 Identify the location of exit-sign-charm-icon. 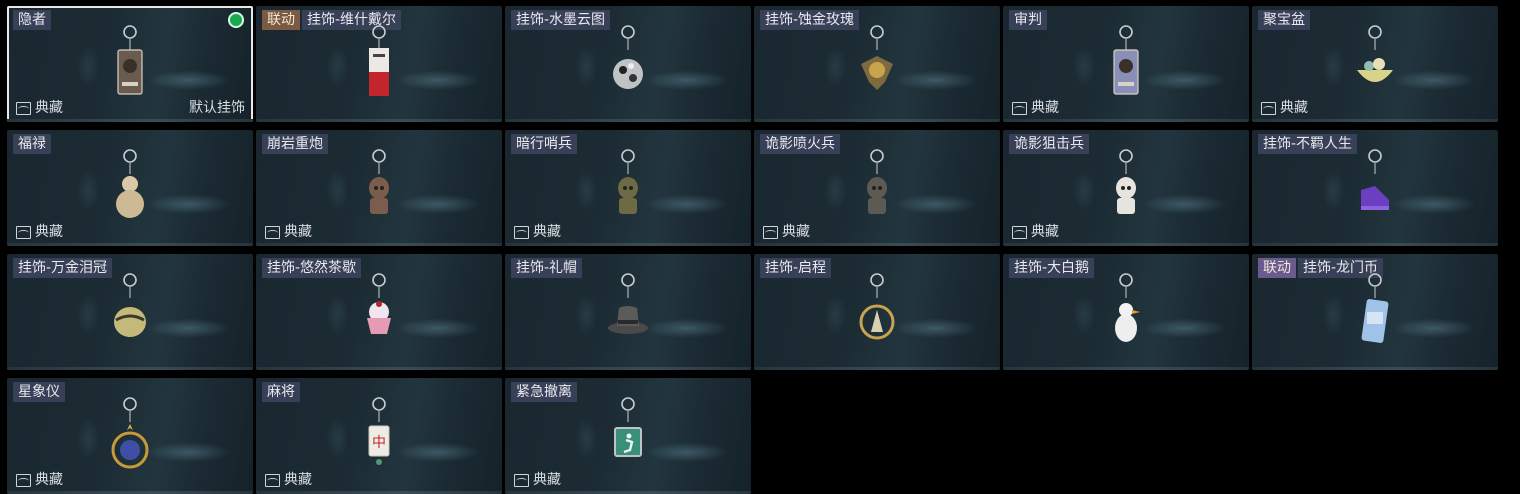
(628, 441).